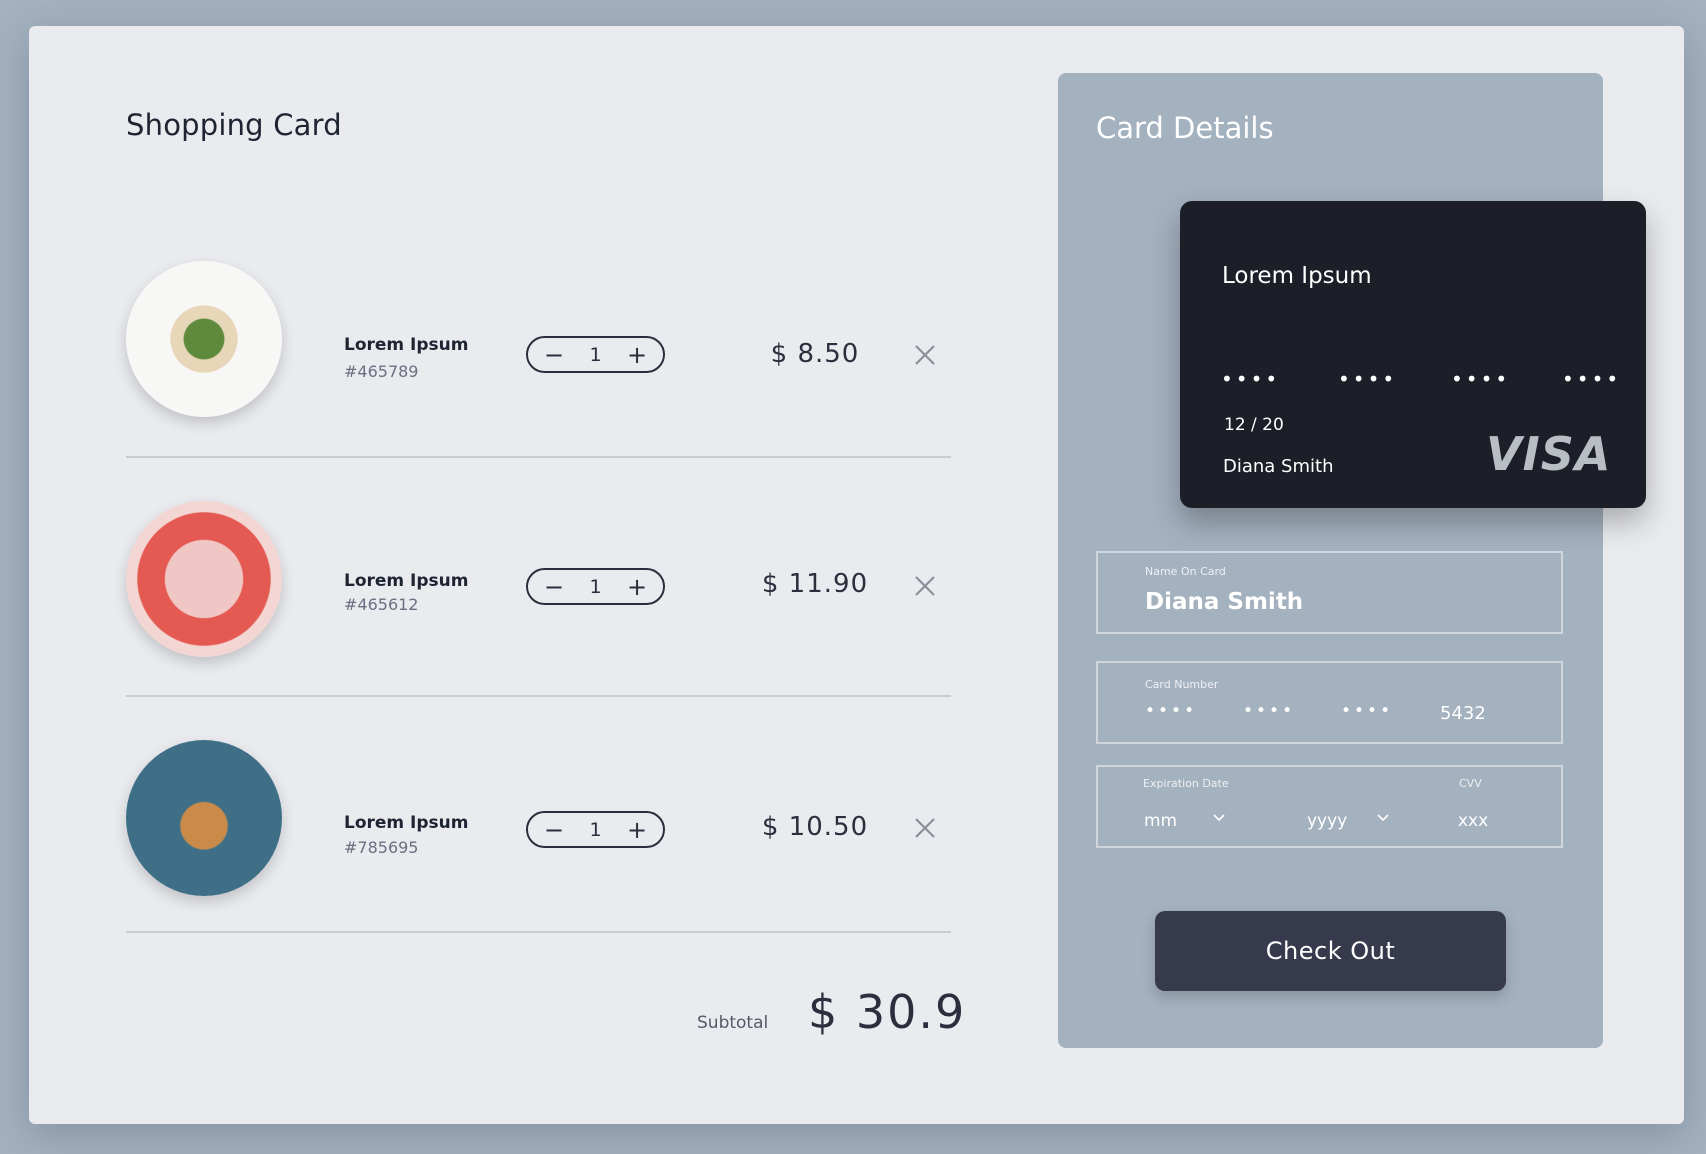 This screenshot has height=1154, width=1706. What do you see at coordinates (1185, 571) in the screenshot?
I see `field-label: Name On Card` at bounding box center [1185, 571].